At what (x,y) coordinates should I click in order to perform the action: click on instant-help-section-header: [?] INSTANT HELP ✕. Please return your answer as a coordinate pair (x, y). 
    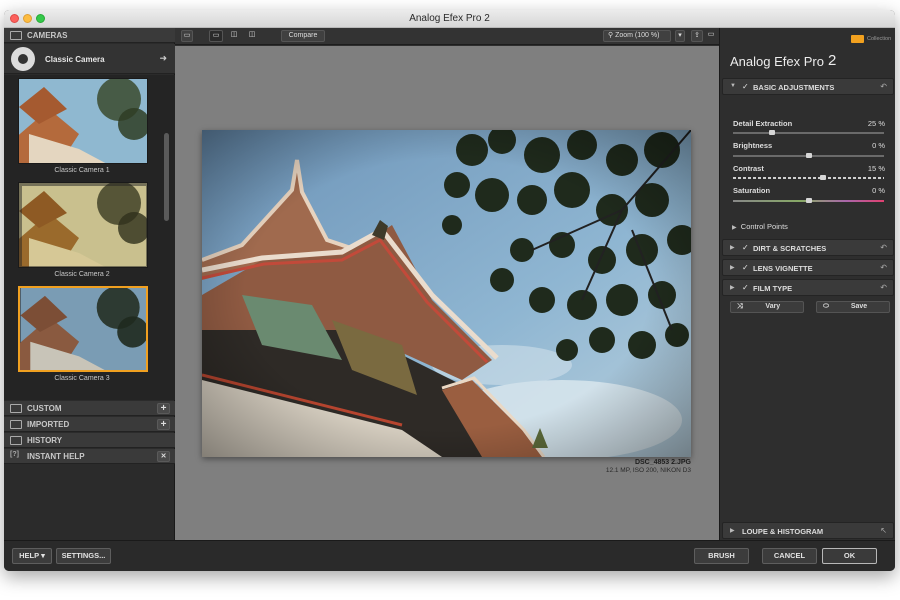
    Looking at the image, I should click on (89, 456).